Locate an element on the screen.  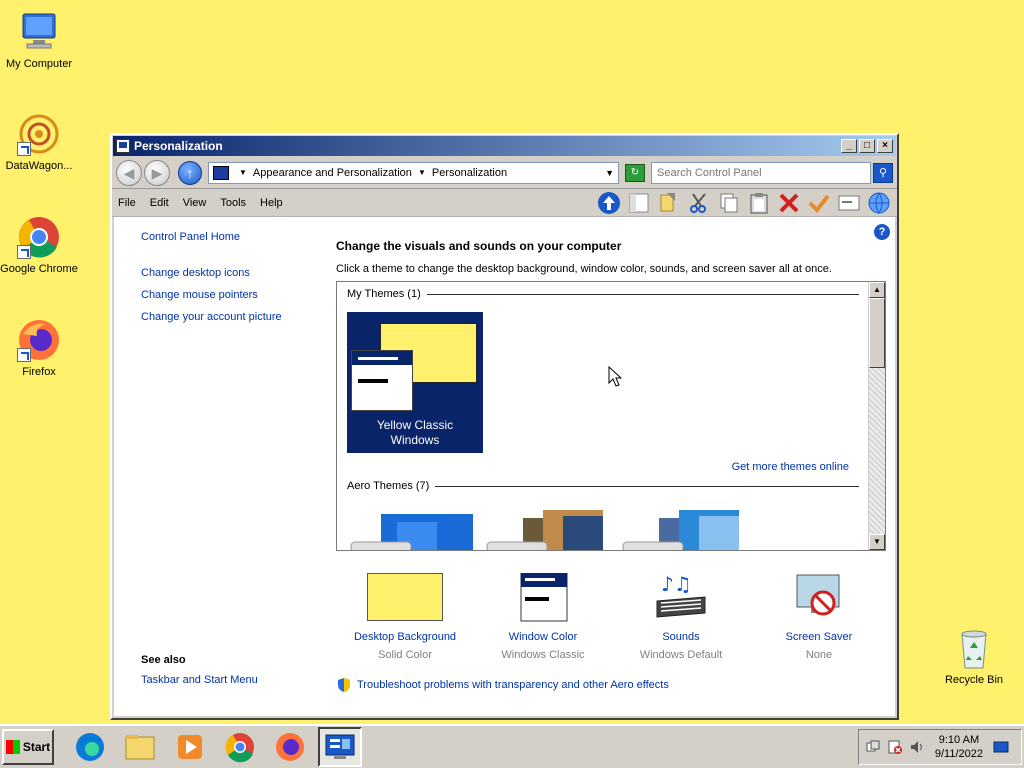
my-themes-header: My Themes (1) is located at coordinates (603, 294).